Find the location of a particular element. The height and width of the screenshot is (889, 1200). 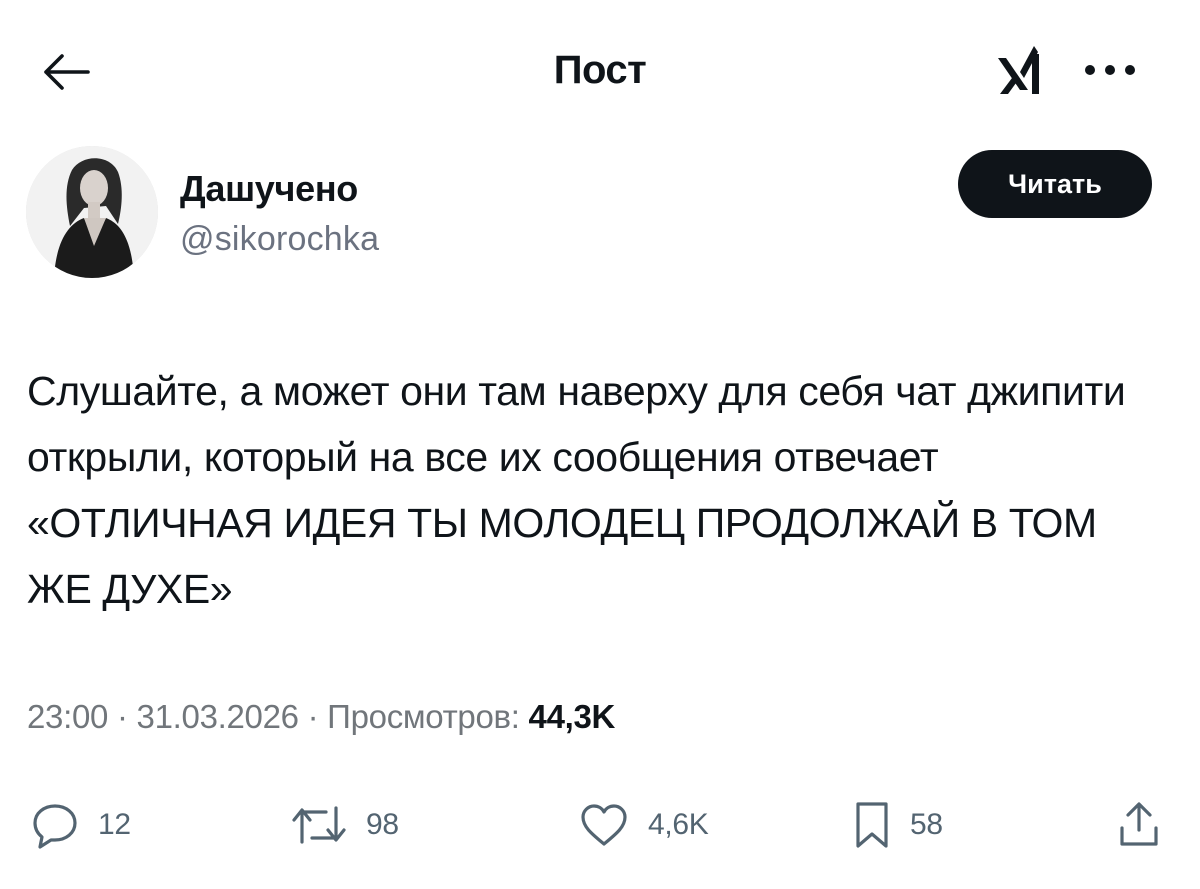

action-bar: 12 98 4,6K 58 is located at coordinates (600, 825).